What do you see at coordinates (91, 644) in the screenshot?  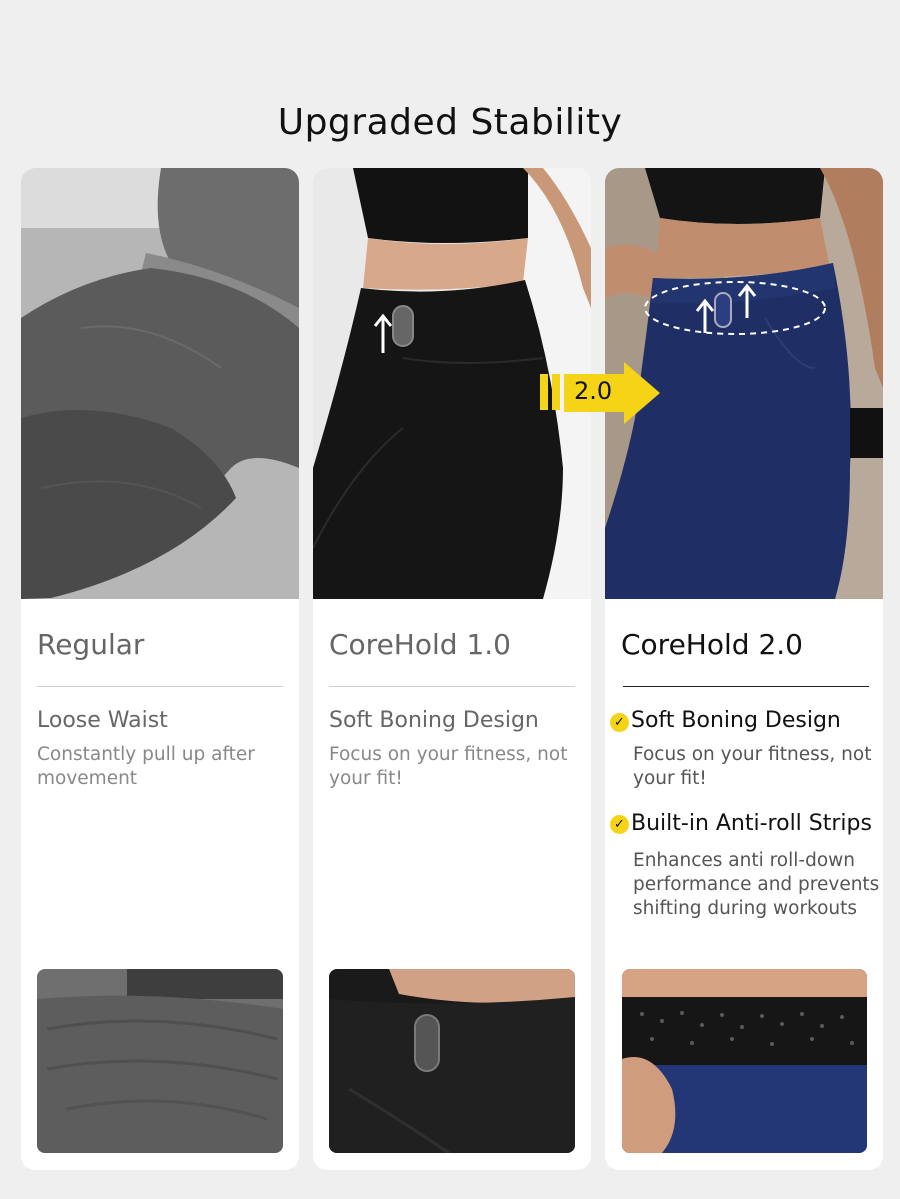 I see `tier-name: Regular` at bounding box center [91, 644].